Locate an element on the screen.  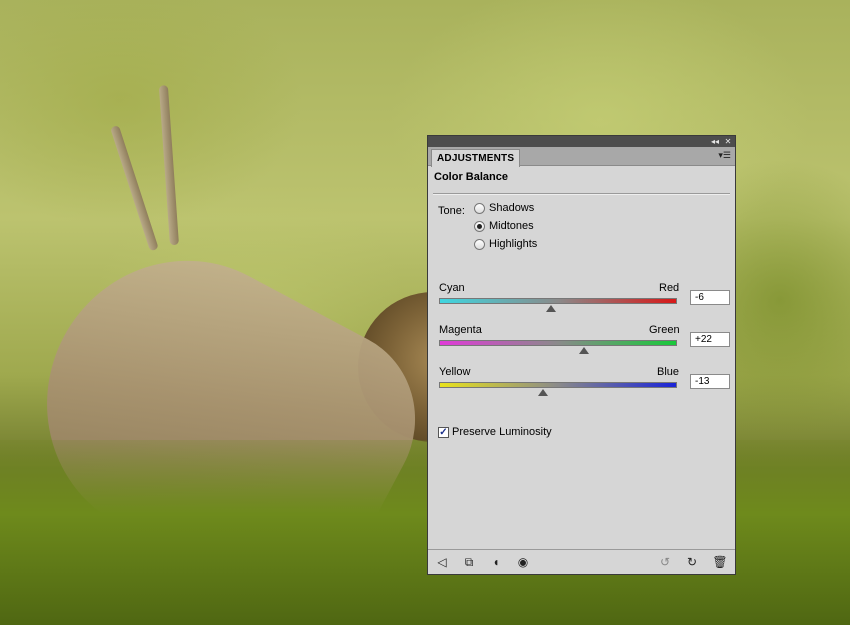
layer-visibility-mask-icon: ◖ is located at coordinates (496, 562).